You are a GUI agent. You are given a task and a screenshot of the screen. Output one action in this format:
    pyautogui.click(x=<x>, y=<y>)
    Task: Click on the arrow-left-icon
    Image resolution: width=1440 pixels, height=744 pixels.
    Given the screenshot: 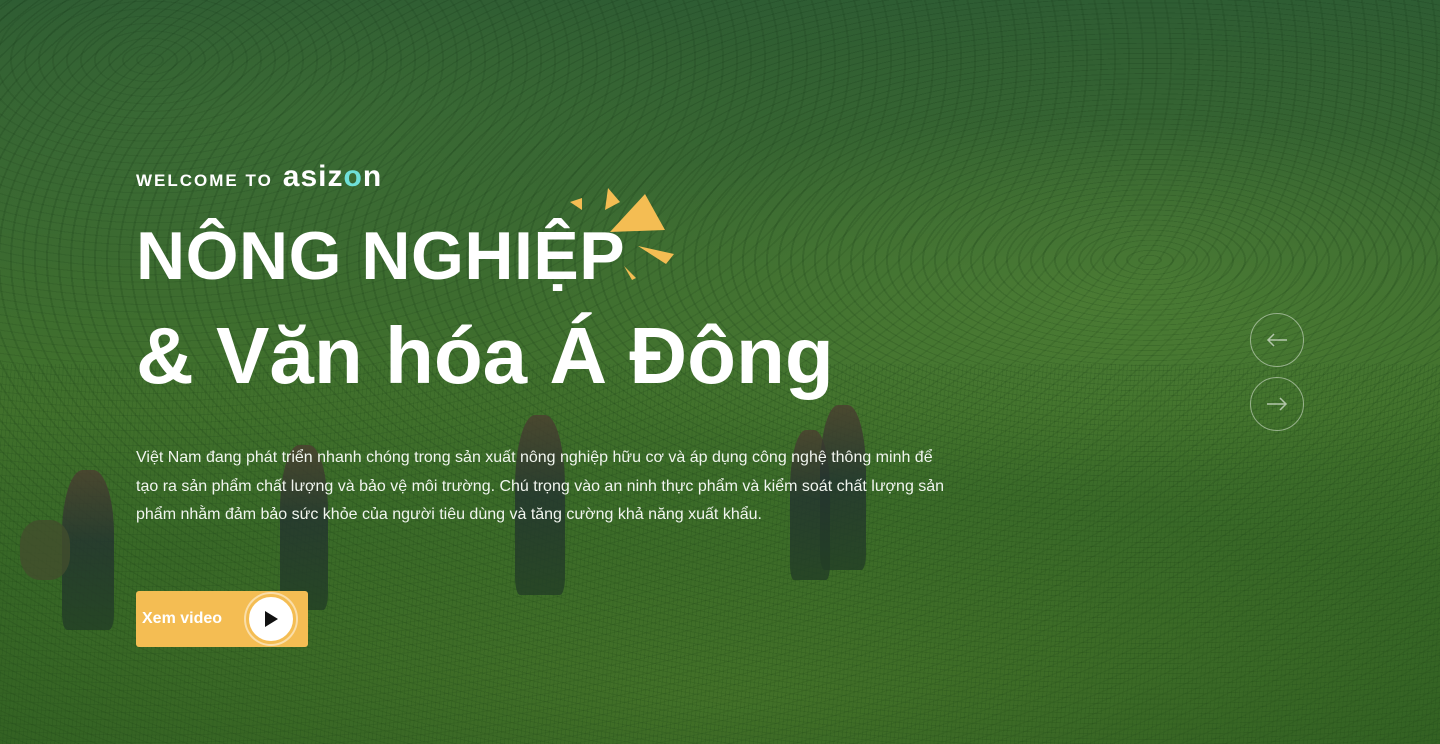 What is the action you would take?
    pyautogui.click(x=1276, y=340)
    